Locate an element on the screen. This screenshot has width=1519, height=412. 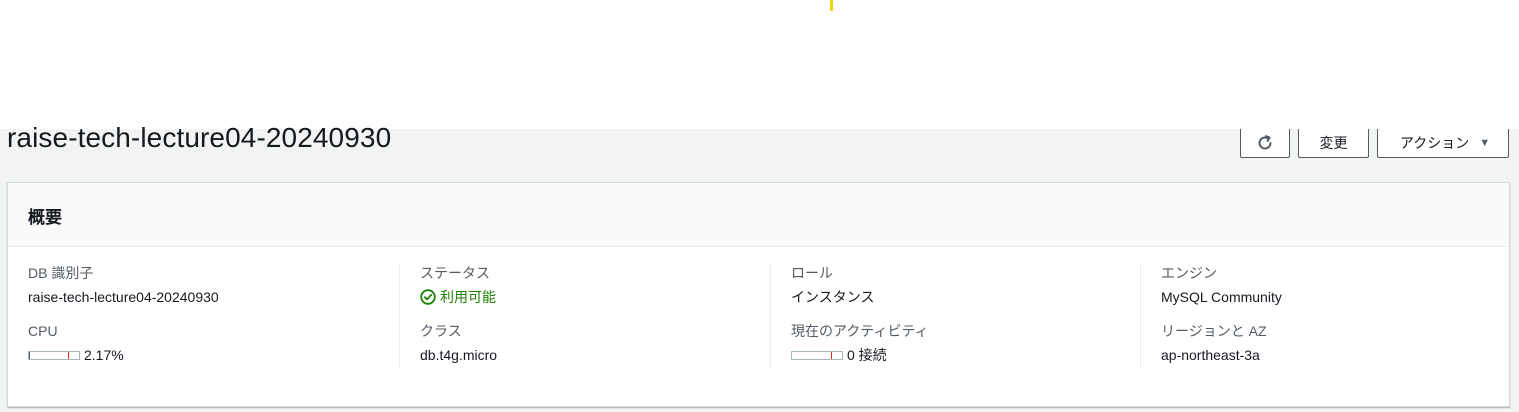
refresh-icon is located at coordinates (1265, 142).